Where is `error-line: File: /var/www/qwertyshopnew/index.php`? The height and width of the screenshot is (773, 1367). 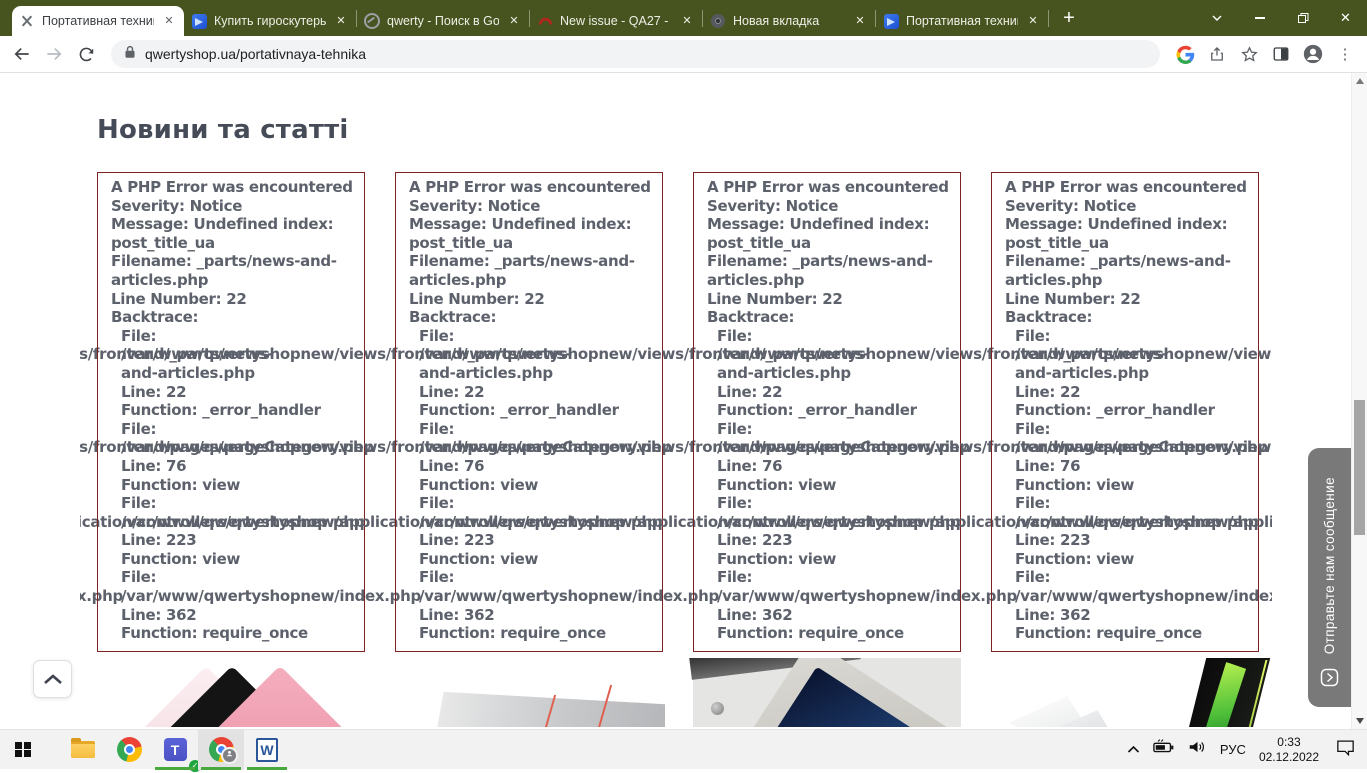 error-line: File: /var/www/qwertyshopnew/index.php is located at coordinates (867, 587).